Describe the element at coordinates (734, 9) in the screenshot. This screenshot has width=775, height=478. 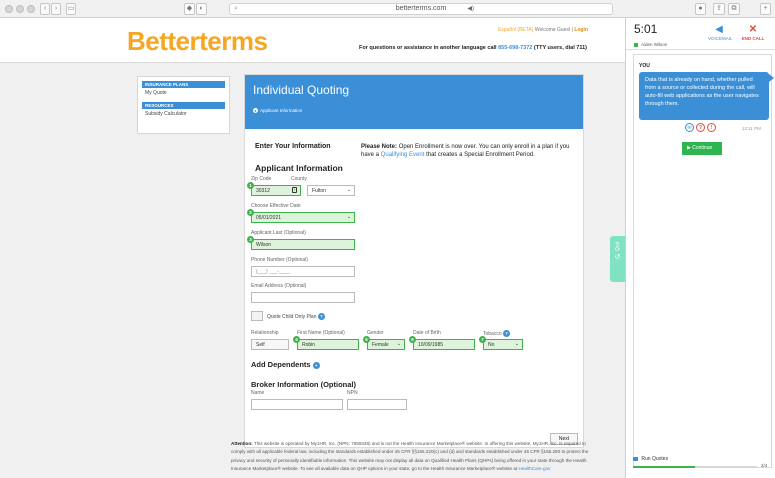
I see `tabs-icon: ⧉` at that location.